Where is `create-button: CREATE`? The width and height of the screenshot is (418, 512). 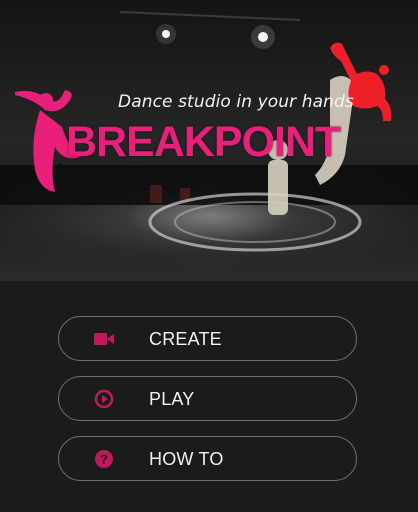 create-button: CREATE is located at coordinates (207, 338).